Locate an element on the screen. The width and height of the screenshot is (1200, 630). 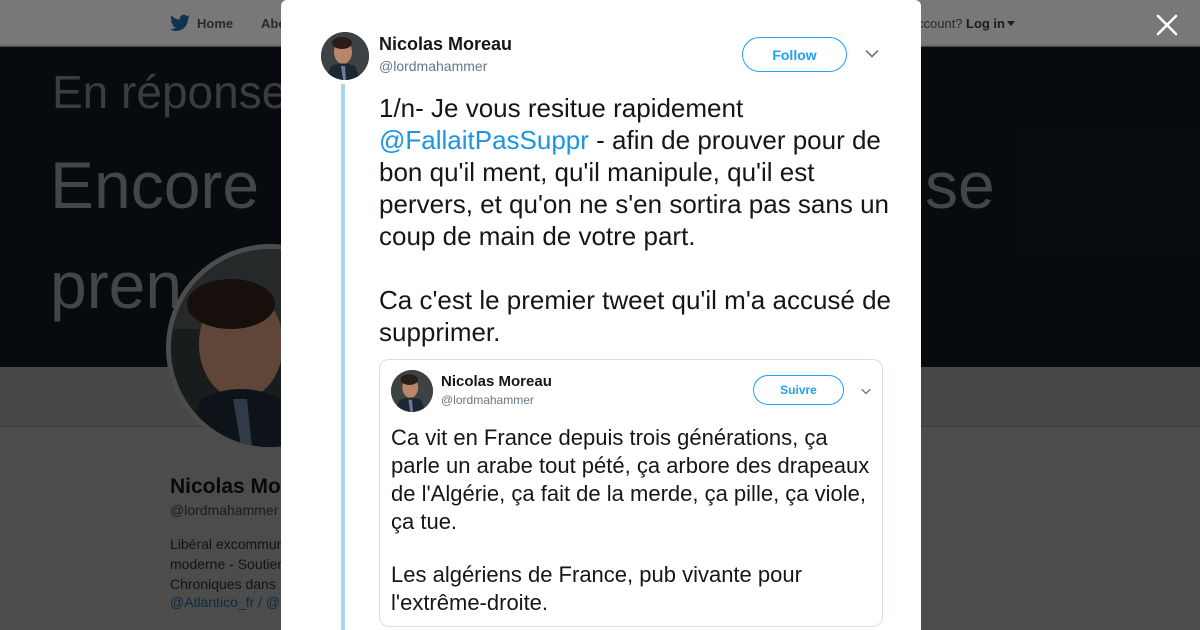
embedded-author-name: Nicolas Moreau is located at coordinates (496, 381).